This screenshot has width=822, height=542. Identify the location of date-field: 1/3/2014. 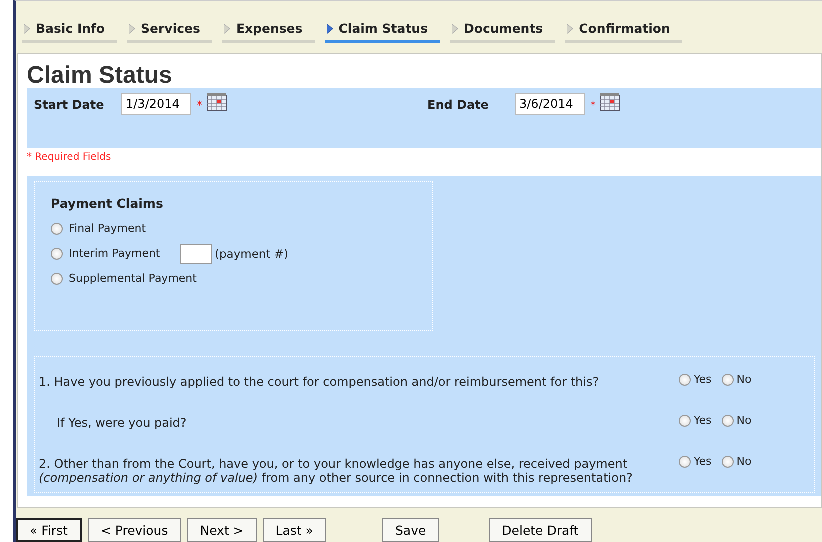
(156, 104).